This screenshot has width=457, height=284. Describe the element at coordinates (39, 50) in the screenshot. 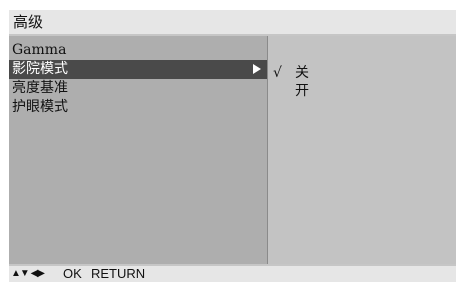

I see `menu-item-label: Gamma` at that location.